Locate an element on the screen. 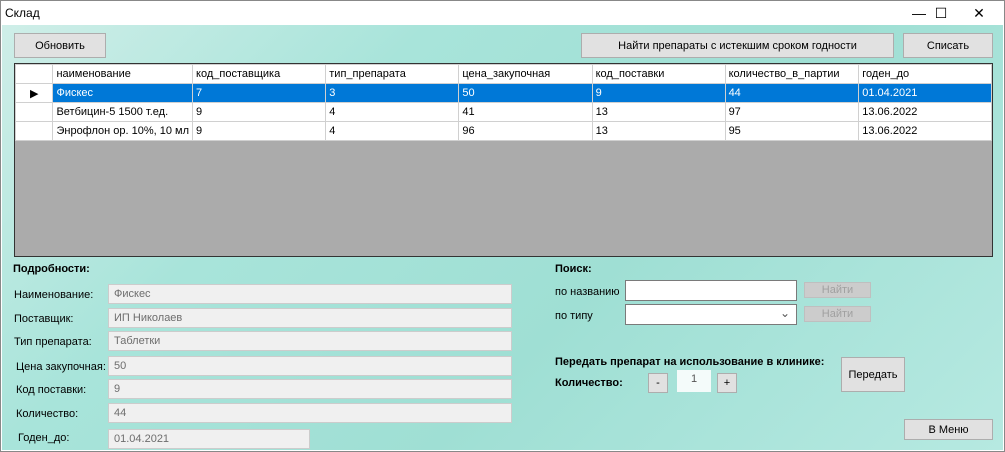 The image size is (1005, 452). expiry-label: Годен_до: is located at coordinates (44, 438).